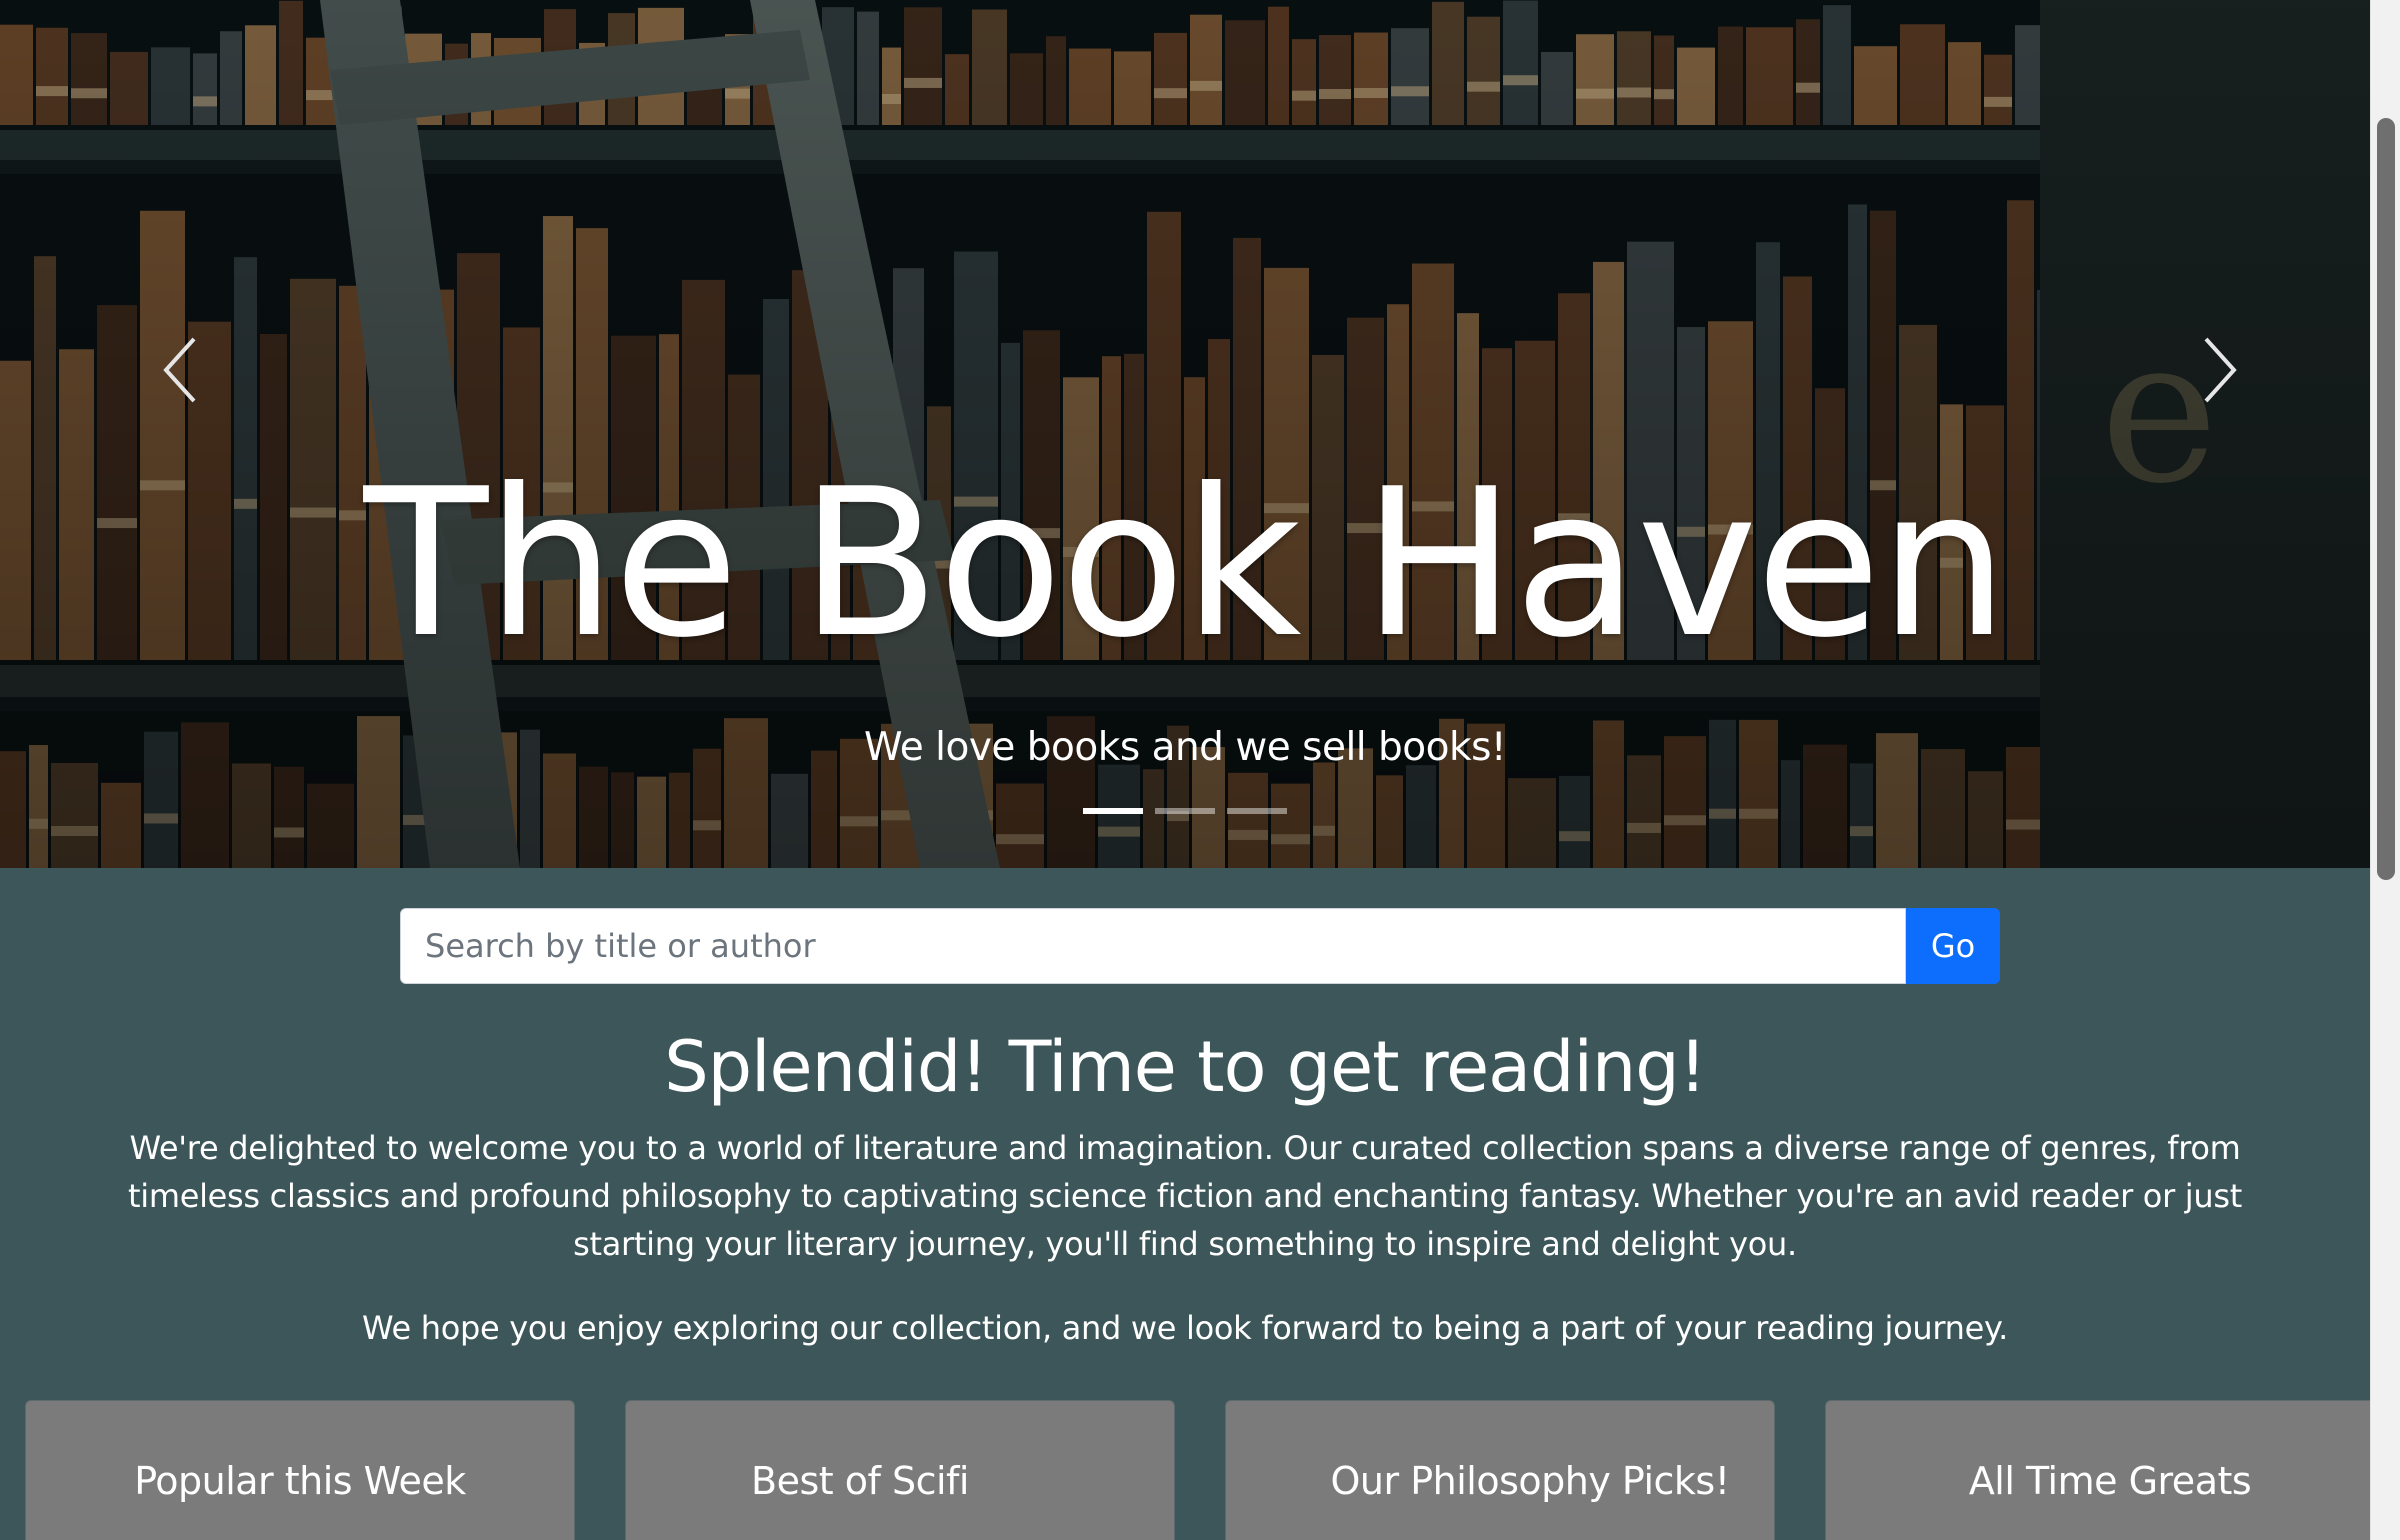 This screenshot has height=1540, width=2400. What do you see at coordinates (1185, 1067) in the screenshot?
I see `welcome-heading: Splendid! Time to get reading!` at bounding box center [1185, 1067].